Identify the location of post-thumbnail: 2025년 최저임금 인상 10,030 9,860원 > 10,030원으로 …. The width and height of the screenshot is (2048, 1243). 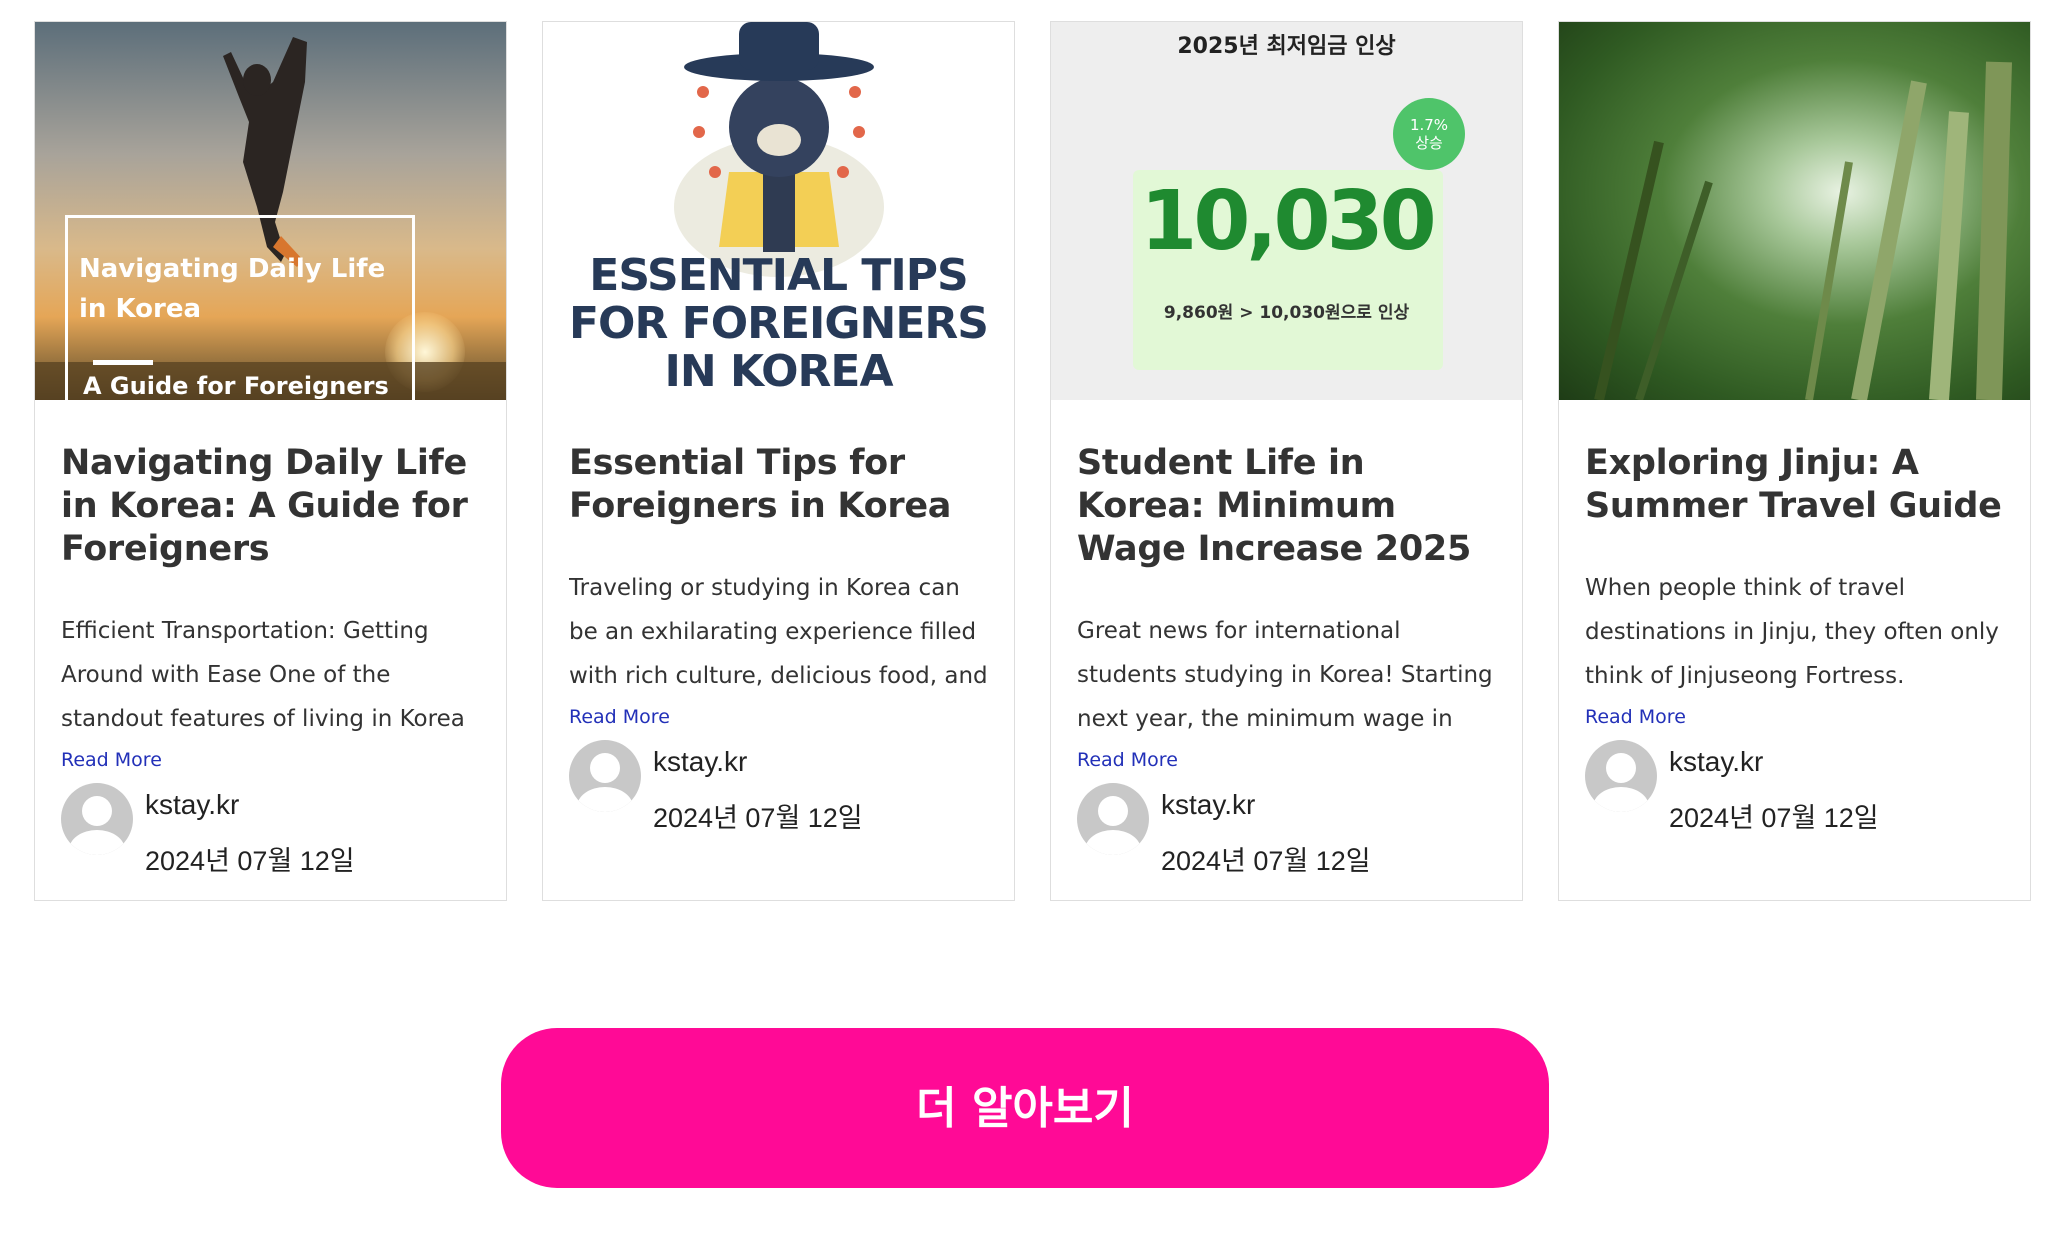
(1286, 211).